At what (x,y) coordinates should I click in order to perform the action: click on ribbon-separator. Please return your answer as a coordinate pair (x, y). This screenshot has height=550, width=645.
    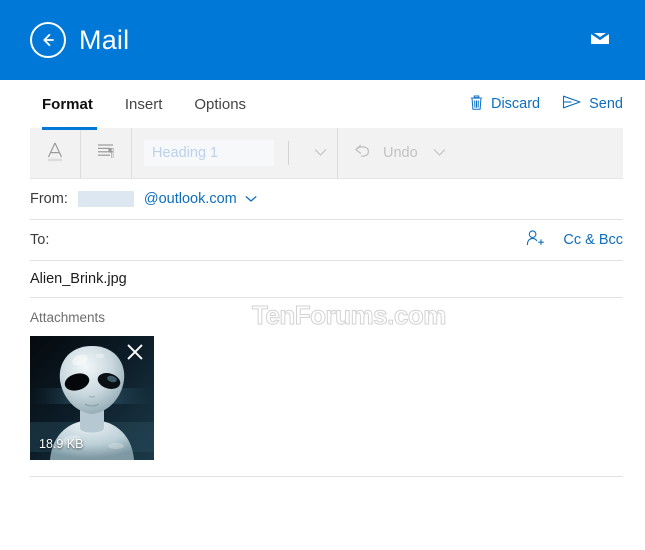
    Looking at the image, I should click on (288, 153).